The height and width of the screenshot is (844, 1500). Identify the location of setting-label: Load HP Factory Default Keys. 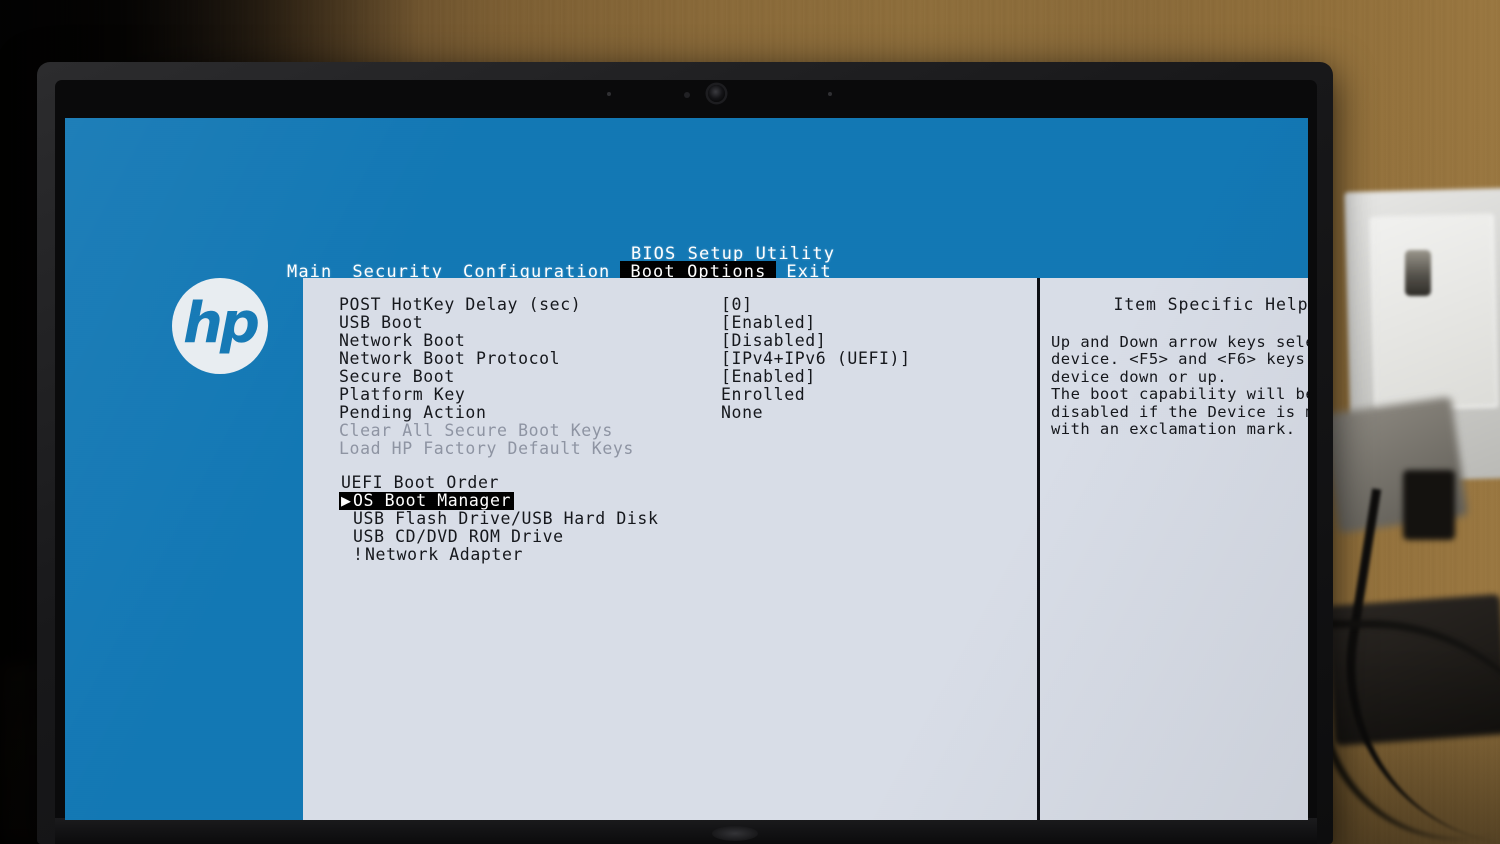
(486, 448).